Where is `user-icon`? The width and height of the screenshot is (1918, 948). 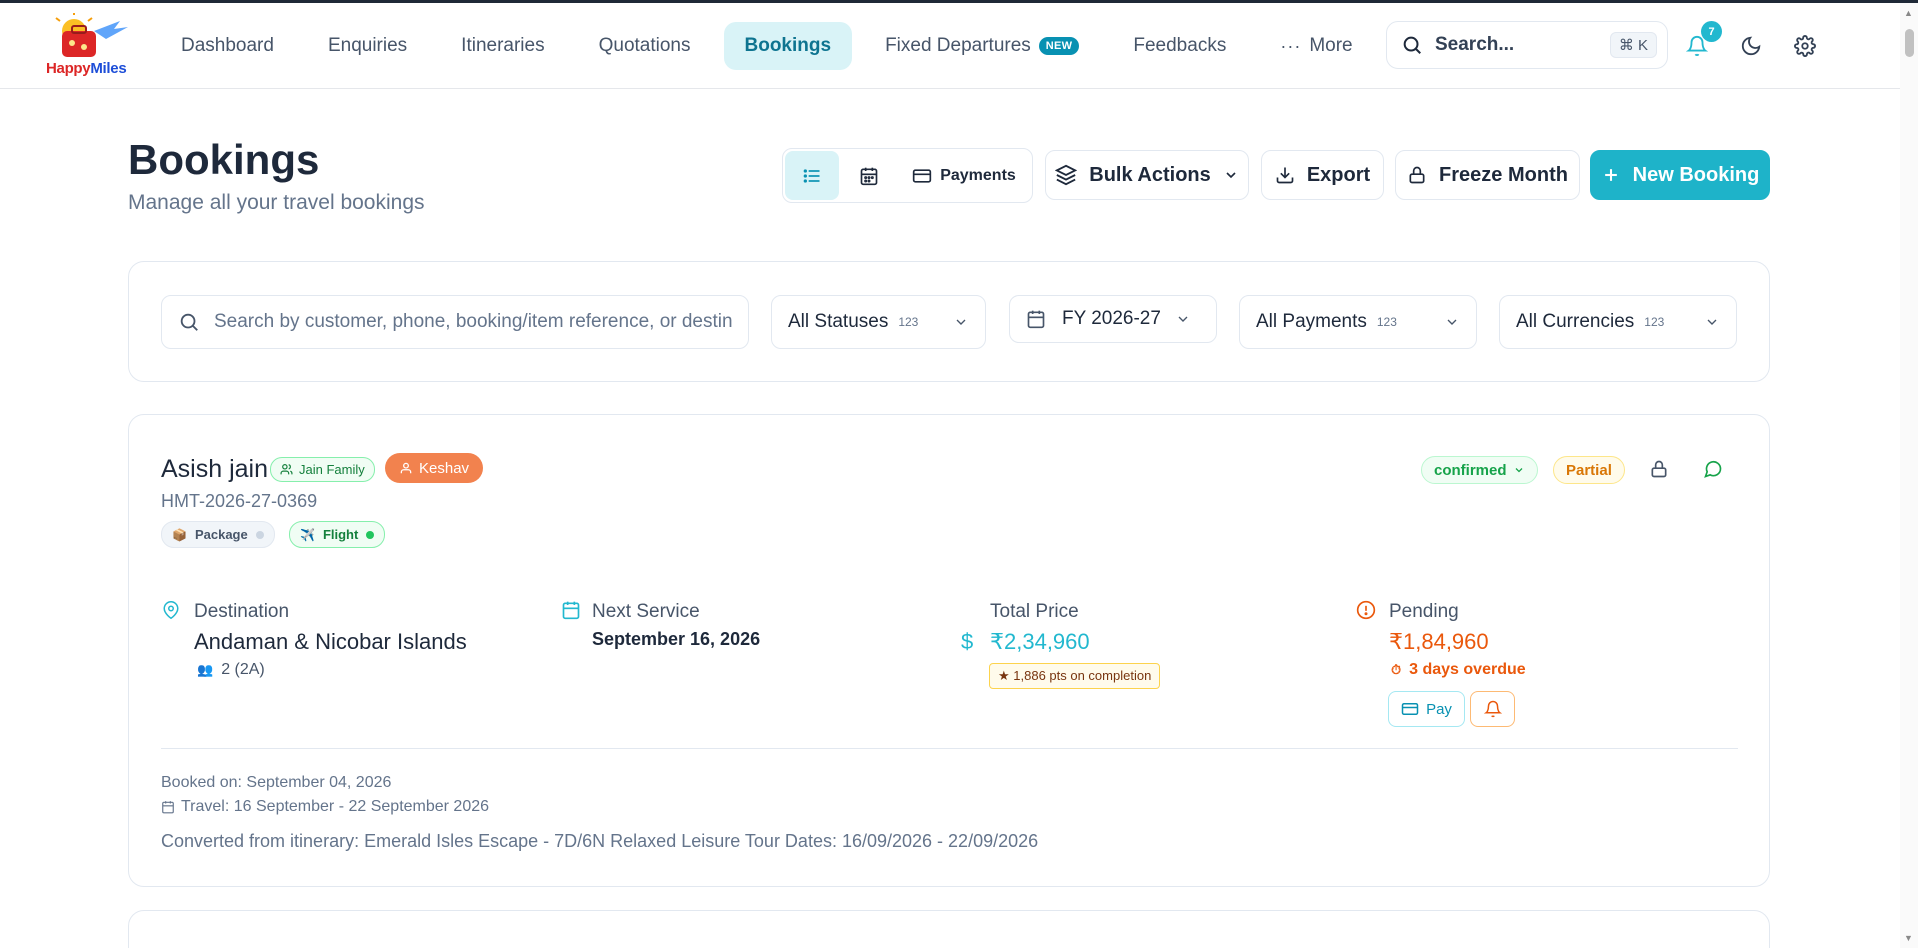
user-icon is located at coordinates (406, 468).